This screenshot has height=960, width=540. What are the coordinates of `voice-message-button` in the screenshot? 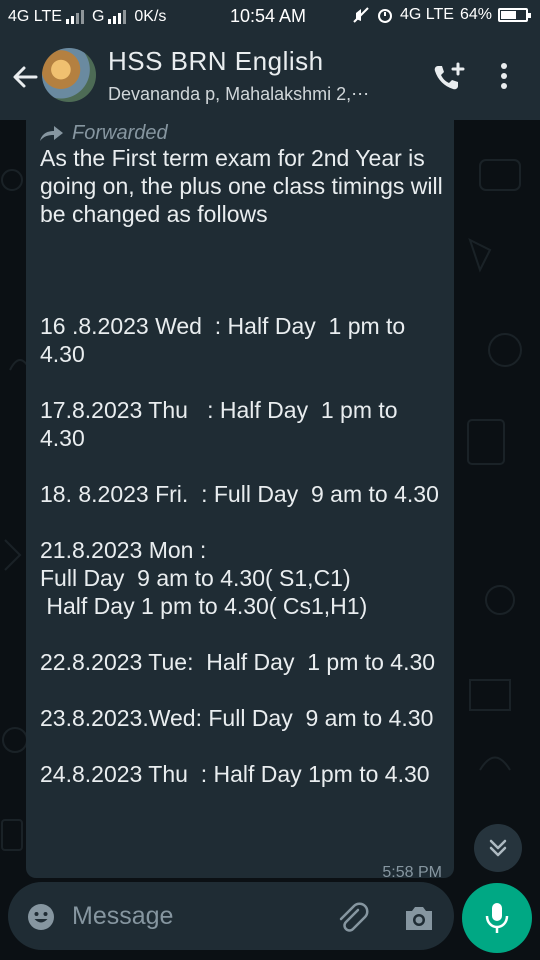 It's located at (497, 918).